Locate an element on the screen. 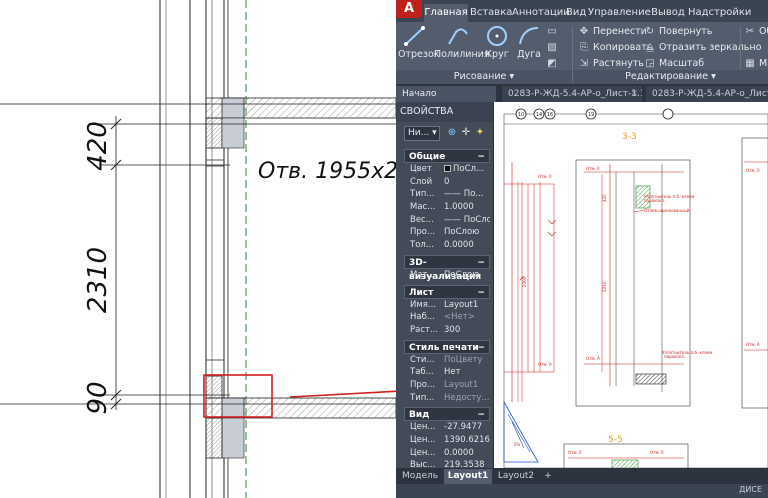  property-section-header: Лист − is located at coordinates (447, 292).